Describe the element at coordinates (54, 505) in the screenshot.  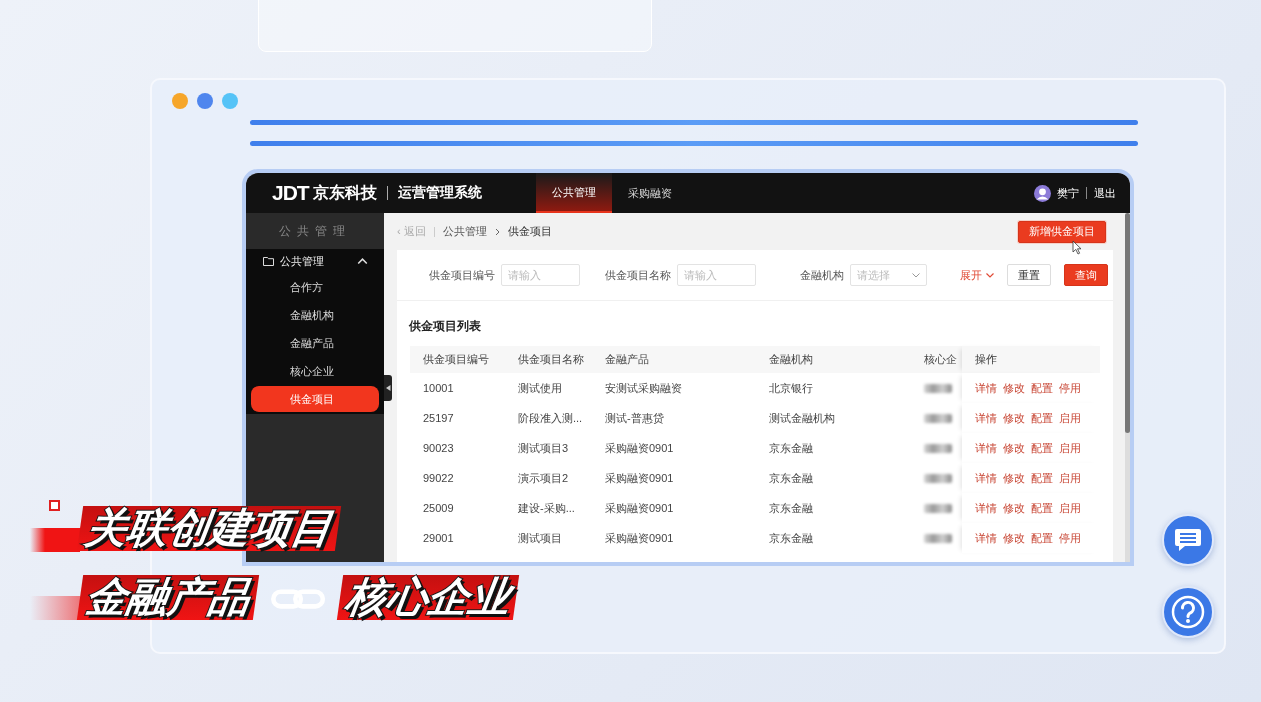
I see `square-icon` at that location.